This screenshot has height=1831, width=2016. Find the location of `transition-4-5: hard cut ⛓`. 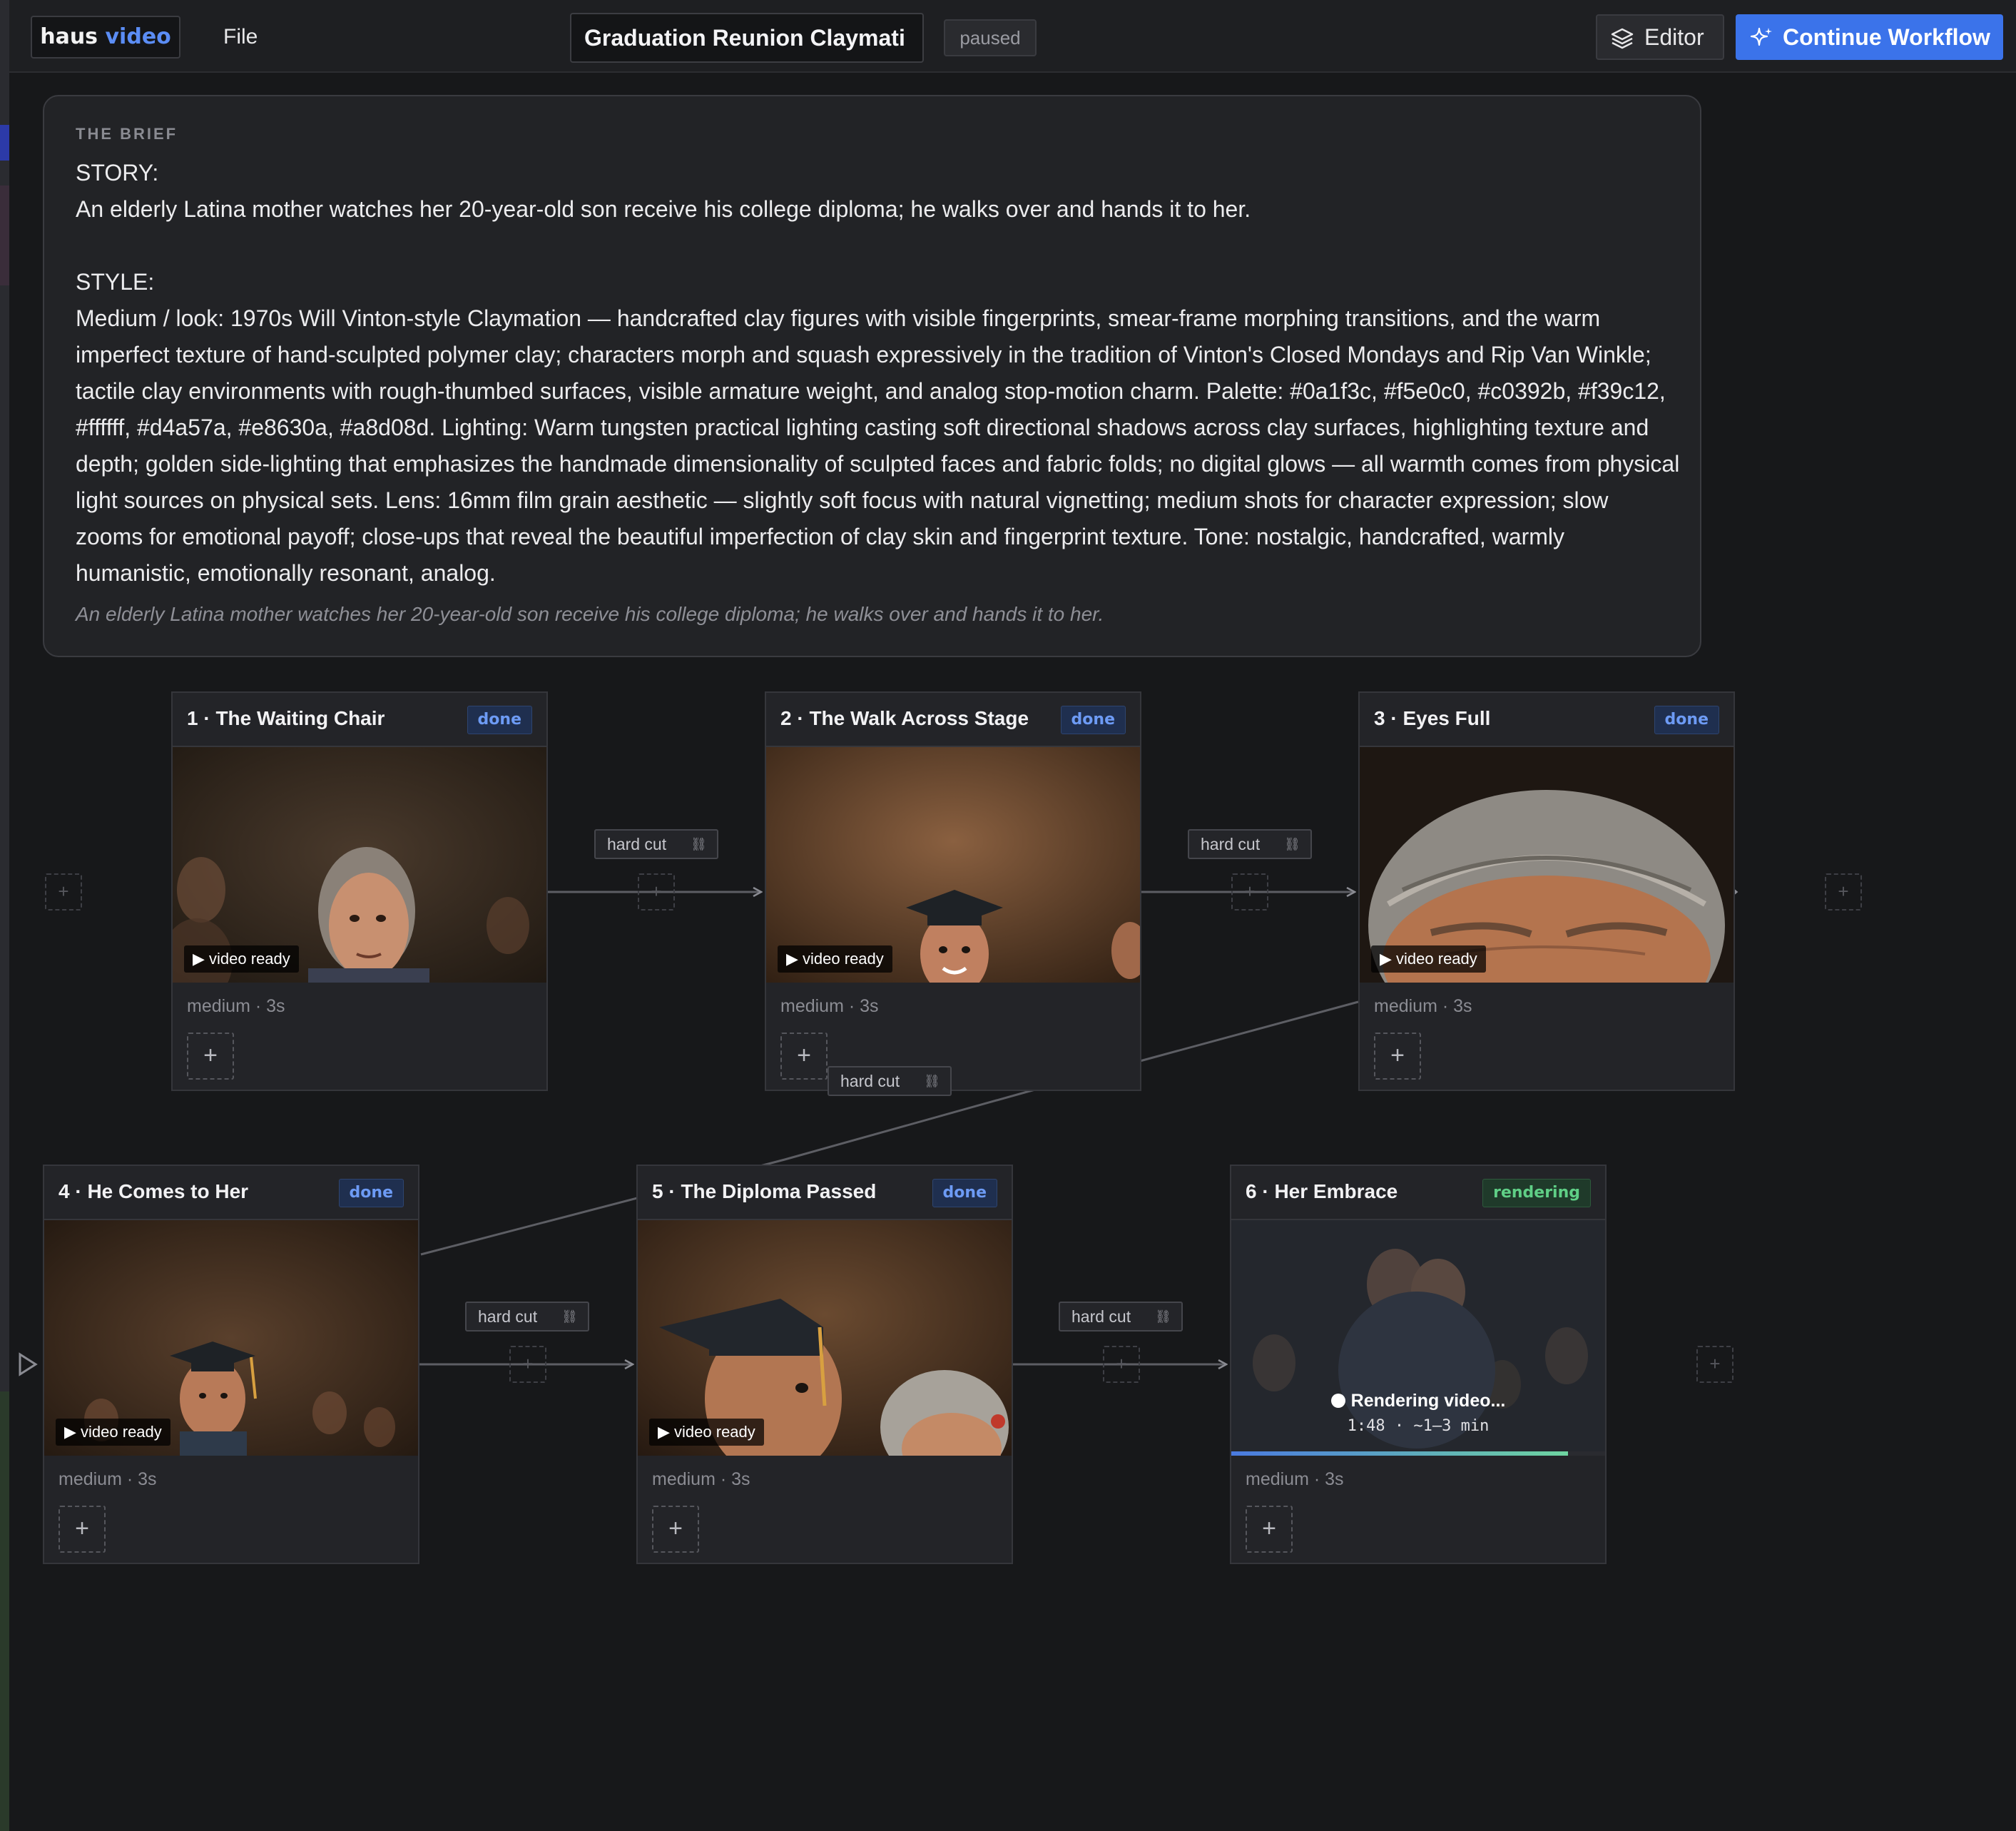

transition-4-5: hard cut ⛓ is located at coordinates (527, 1317).